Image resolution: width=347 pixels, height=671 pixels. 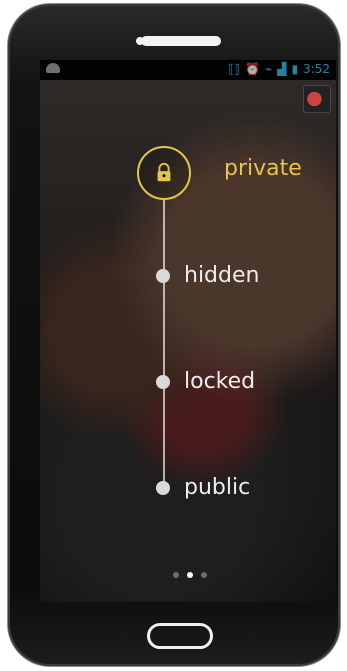 What do you see at coordinates (221, 276) in the screenshot?
I see `privacy-option-hidden: hidden` at bounding box center [221, 276].